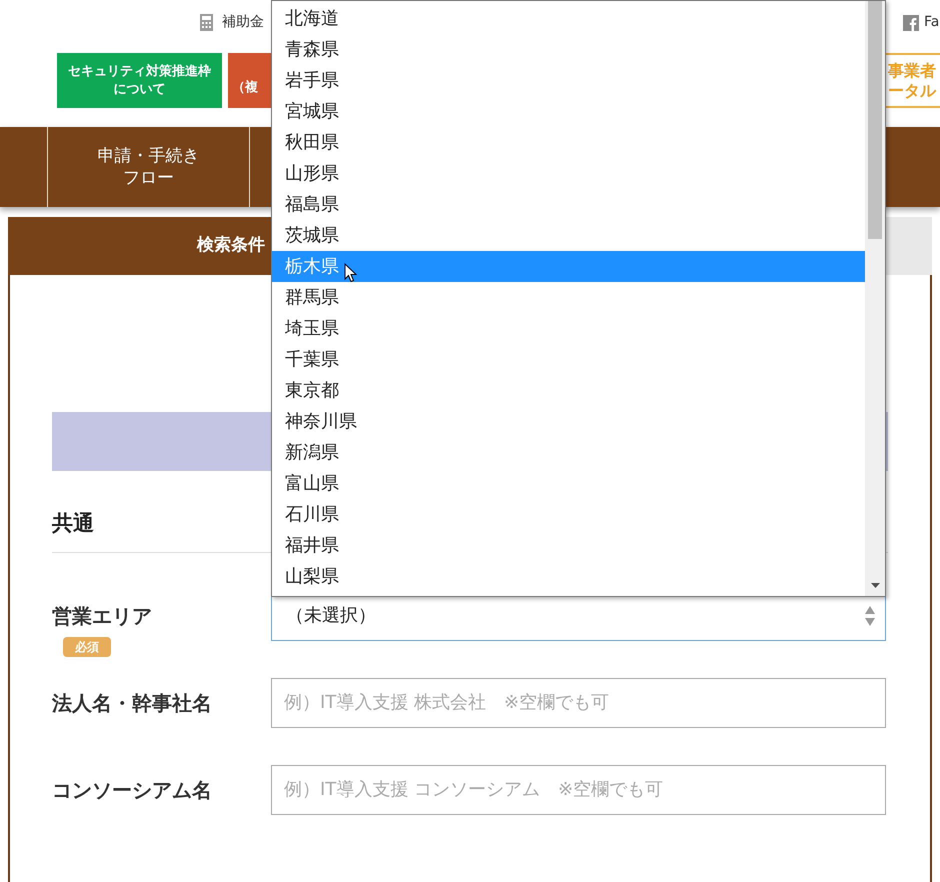  What do you see at coordinates (568, 576) in the screenshot?
I see `dropdown-option: 山梨県` at bounding box center [568, 576].